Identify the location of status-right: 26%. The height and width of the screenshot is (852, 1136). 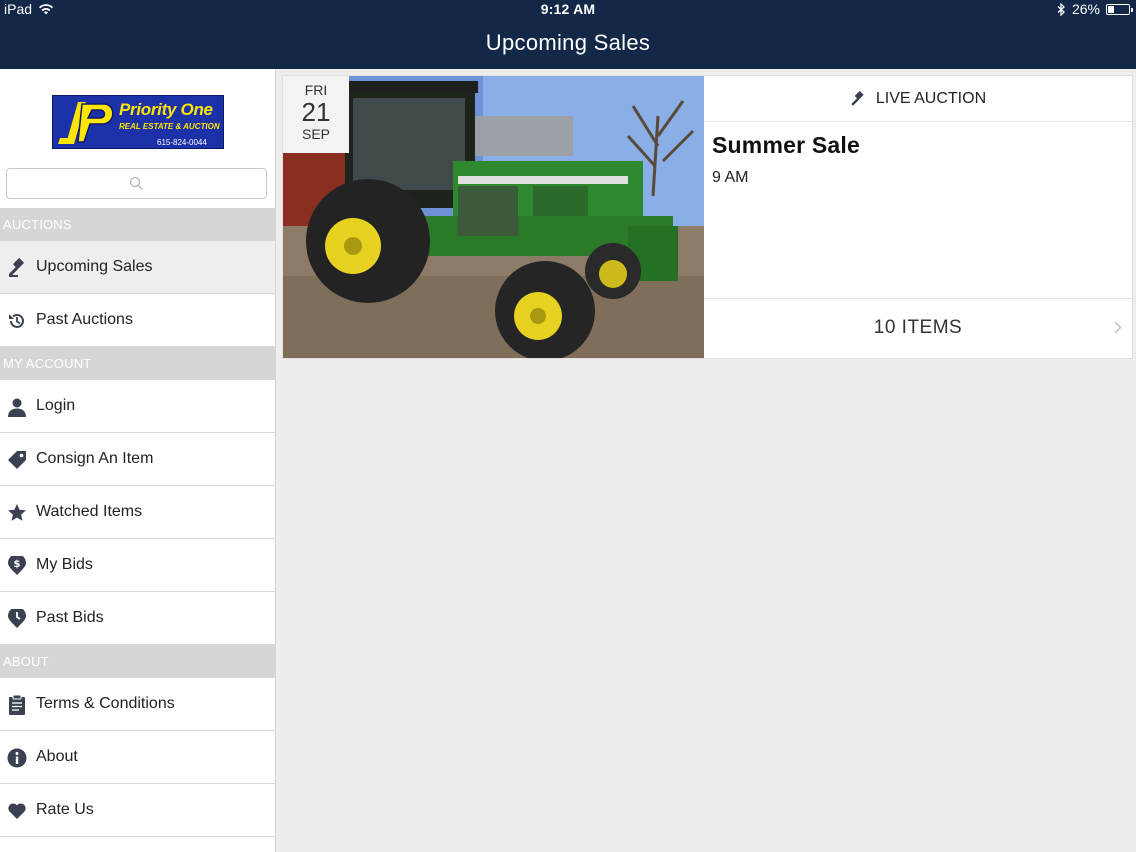
(1095, 9).